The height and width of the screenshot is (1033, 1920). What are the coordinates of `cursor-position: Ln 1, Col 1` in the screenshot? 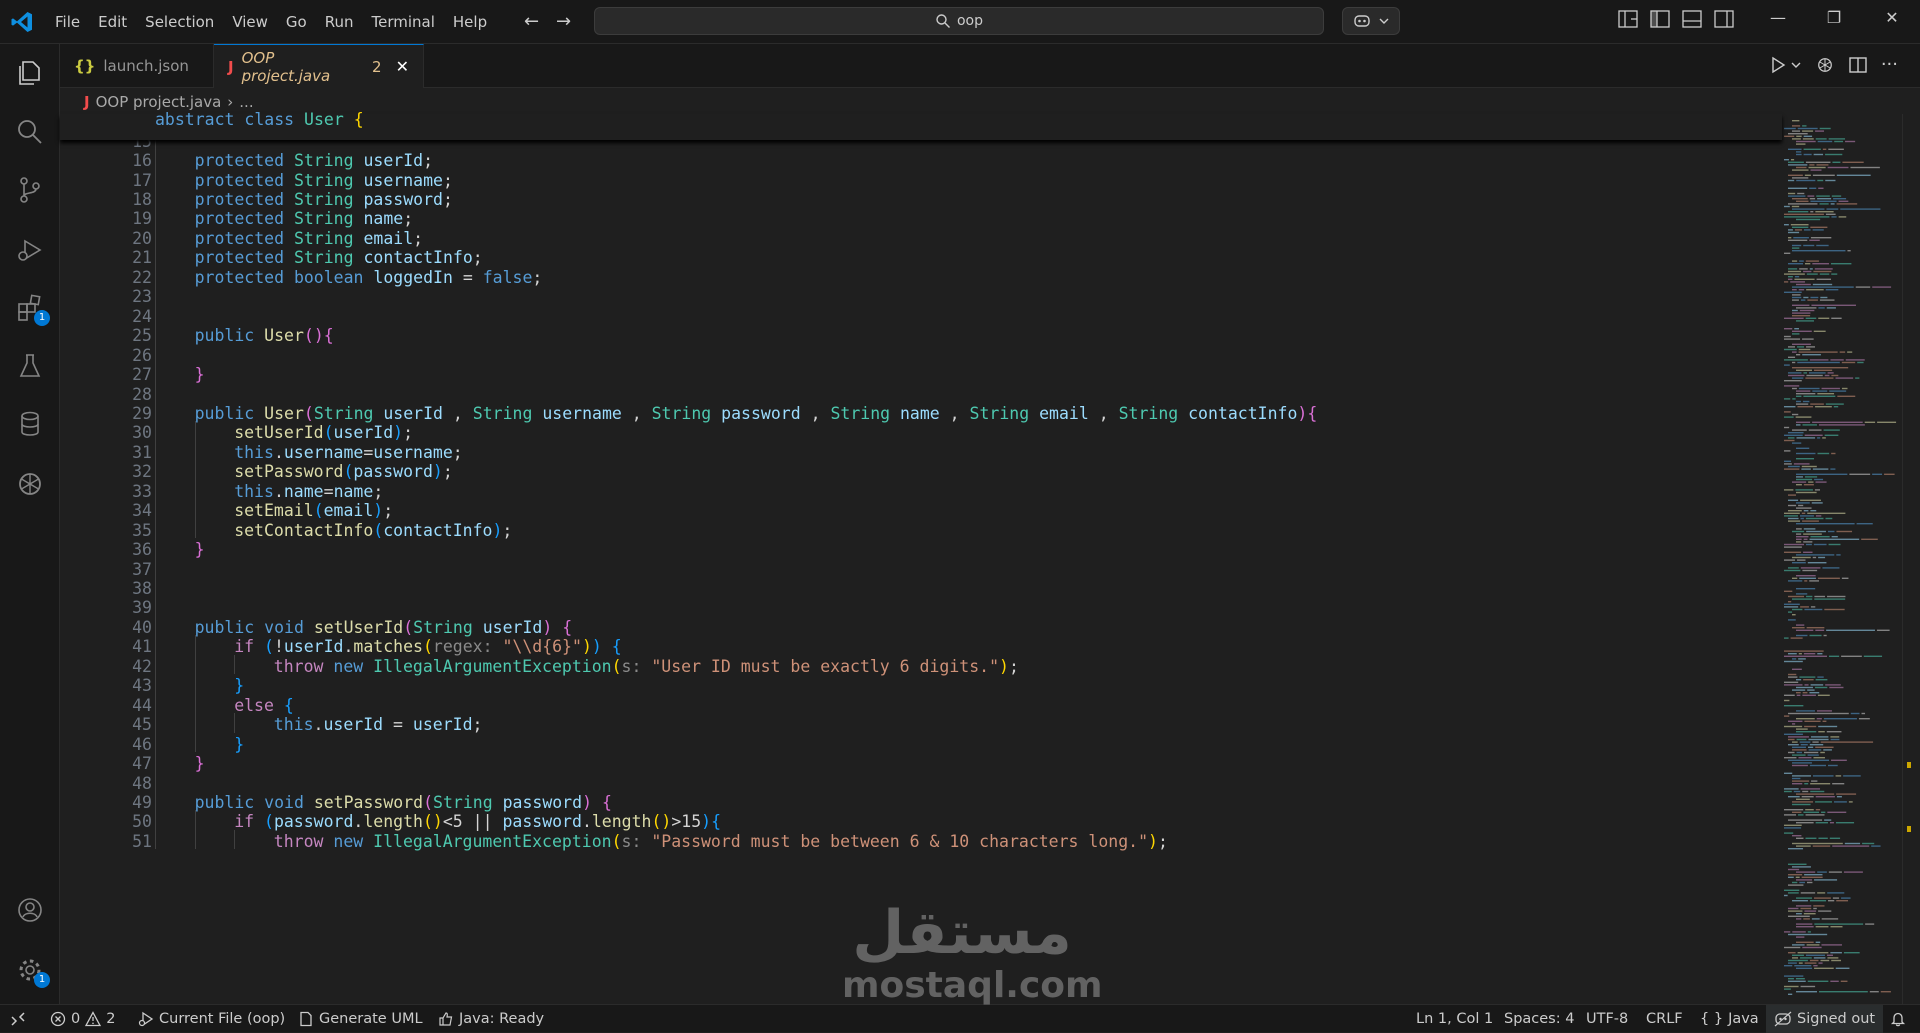 It's located at (1454, 1019).